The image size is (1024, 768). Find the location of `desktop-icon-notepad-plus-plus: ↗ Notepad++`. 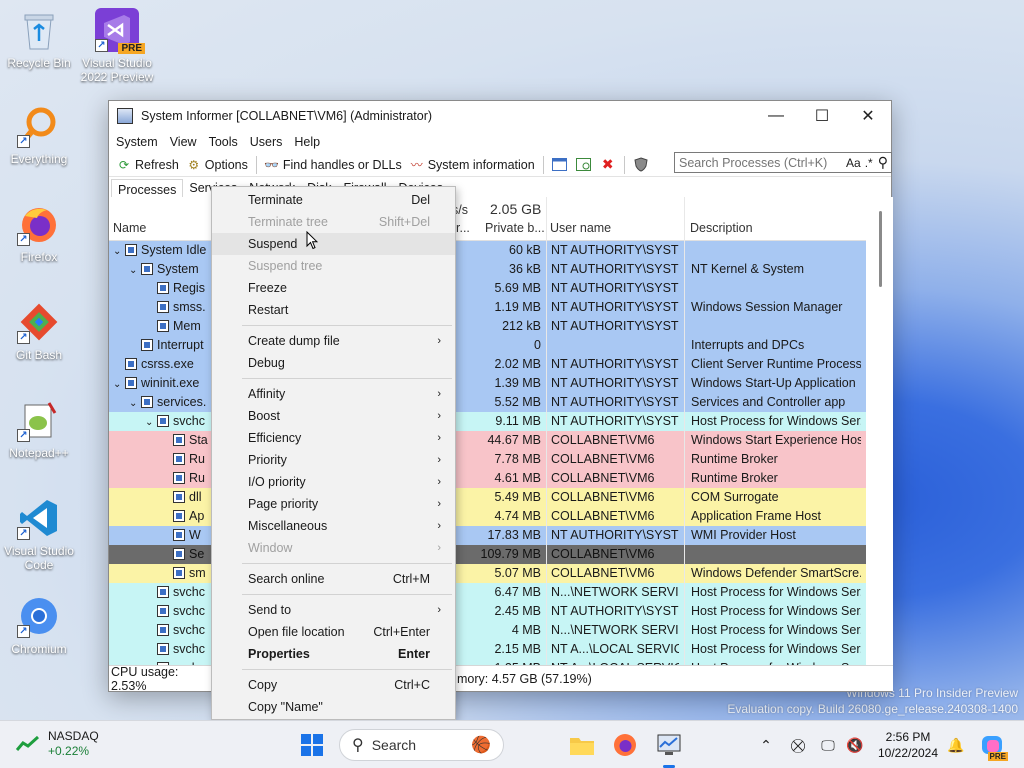

desktop-icon-notepad-plus-plus: ↗ Notepad++ is located at coordinates (39, 429).